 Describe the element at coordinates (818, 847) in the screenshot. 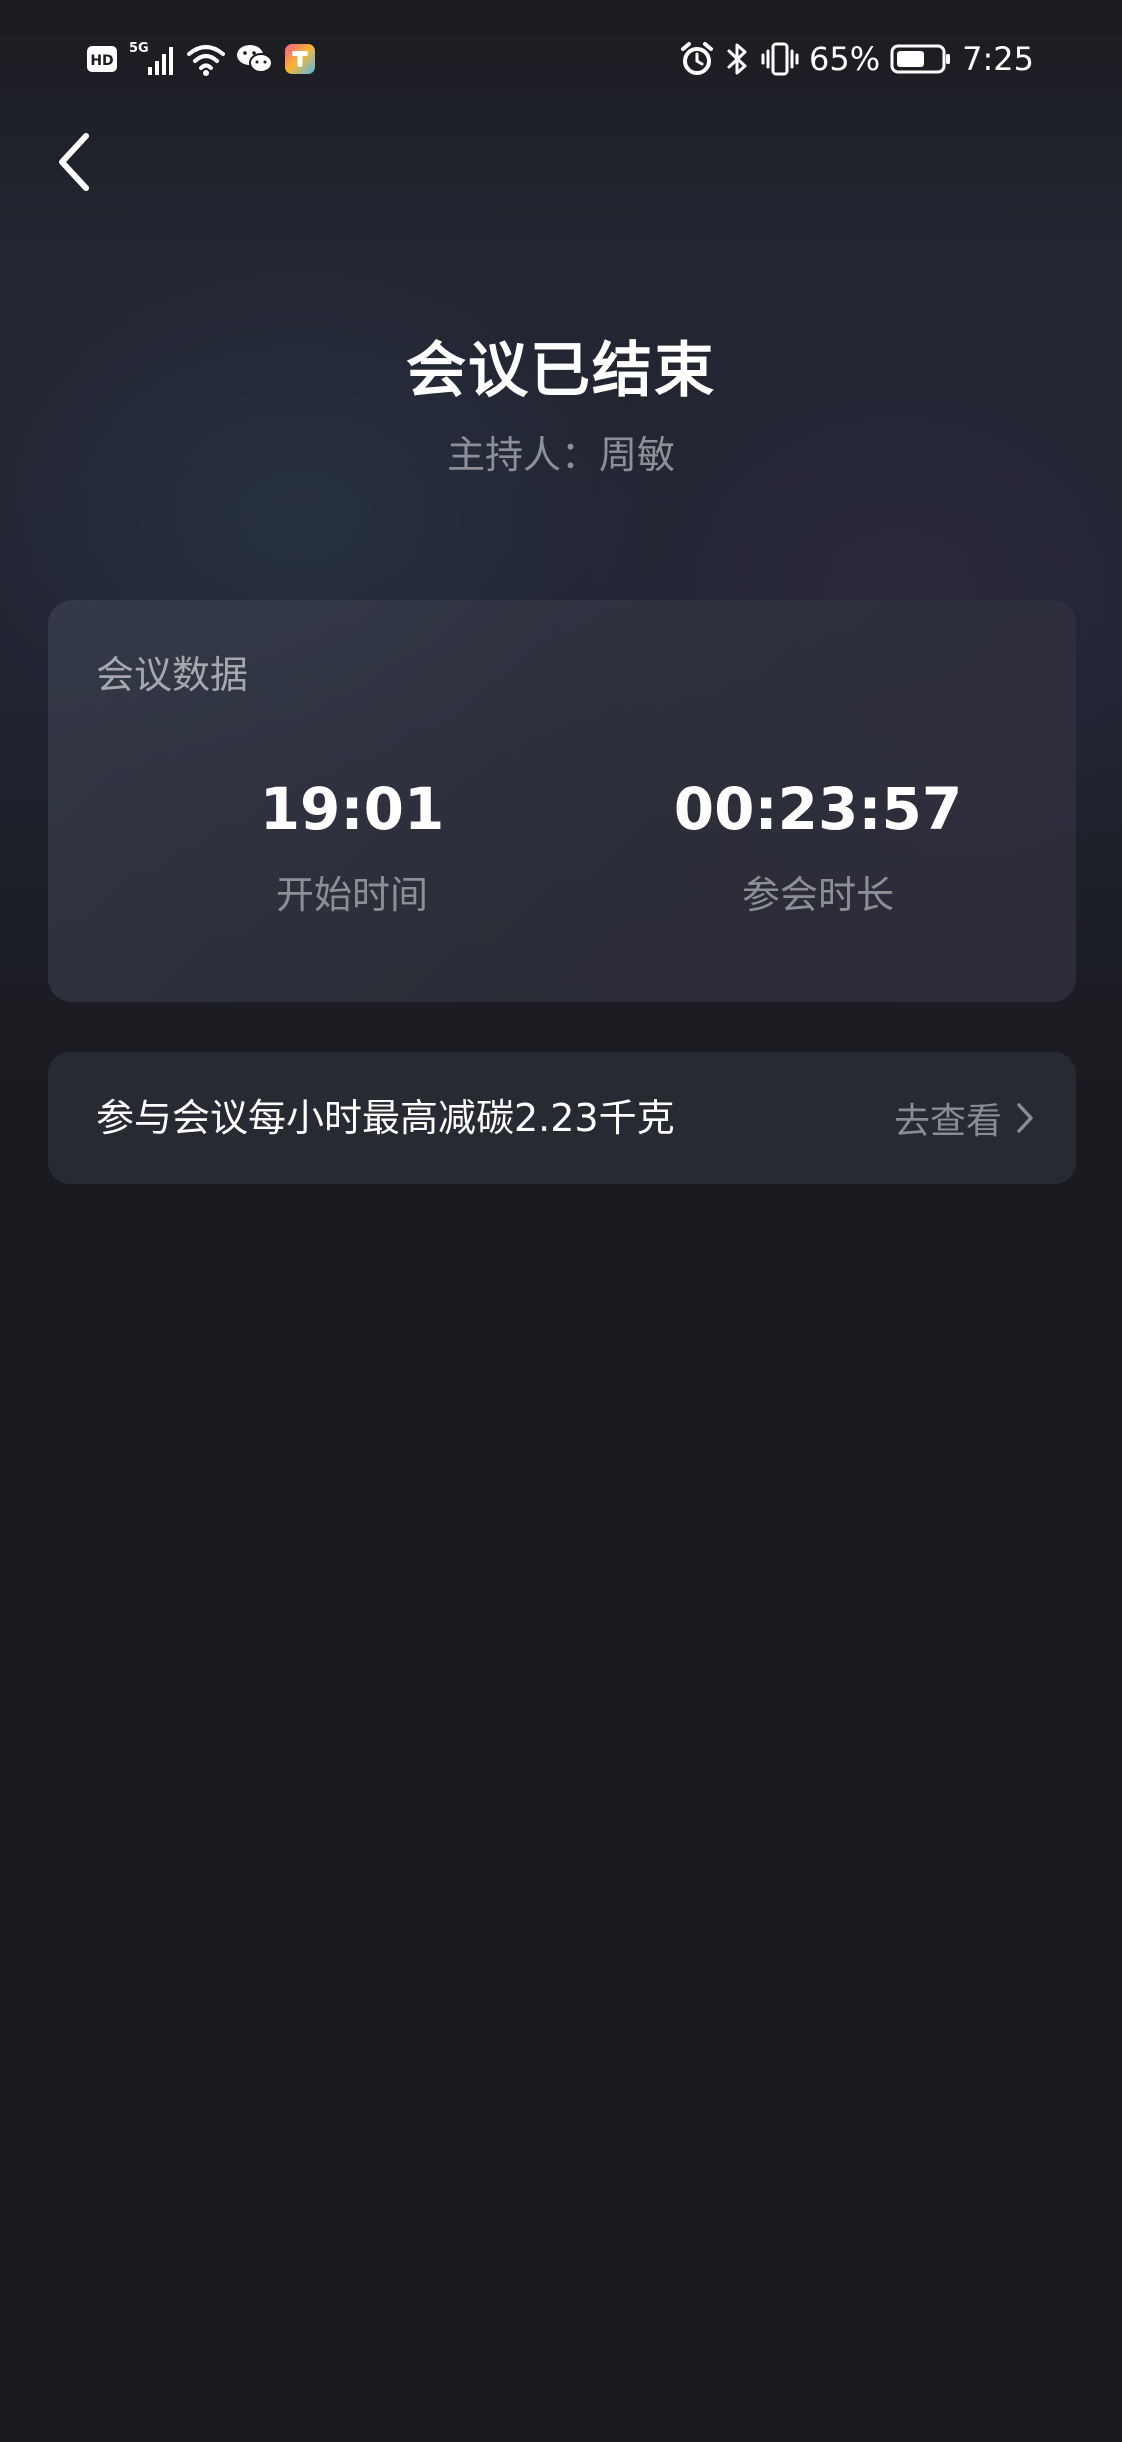

I see `duration-stat: 00:23:57 参会时长` at that location.